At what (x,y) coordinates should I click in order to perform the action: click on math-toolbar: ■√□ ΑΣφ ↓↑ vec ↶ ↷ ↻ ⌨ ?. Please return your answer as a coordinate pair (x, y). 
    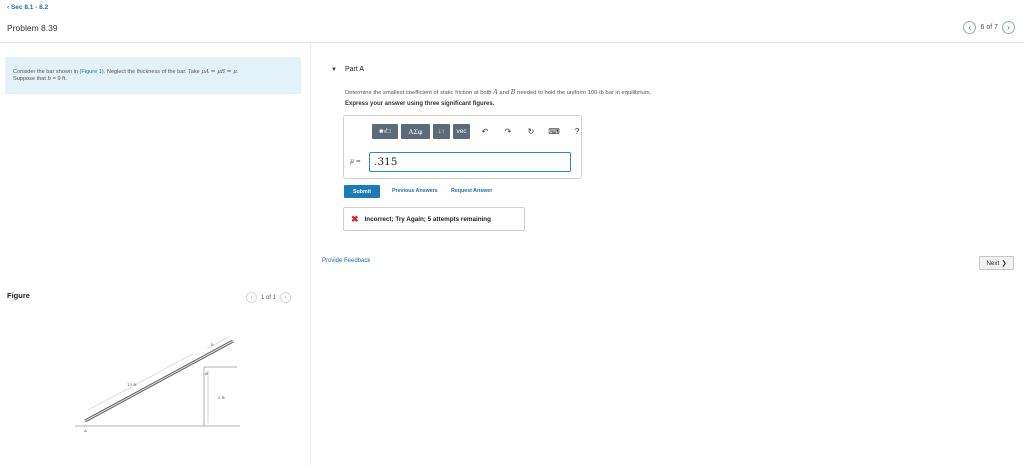
    Looking at the image, I should click on (478, 131).